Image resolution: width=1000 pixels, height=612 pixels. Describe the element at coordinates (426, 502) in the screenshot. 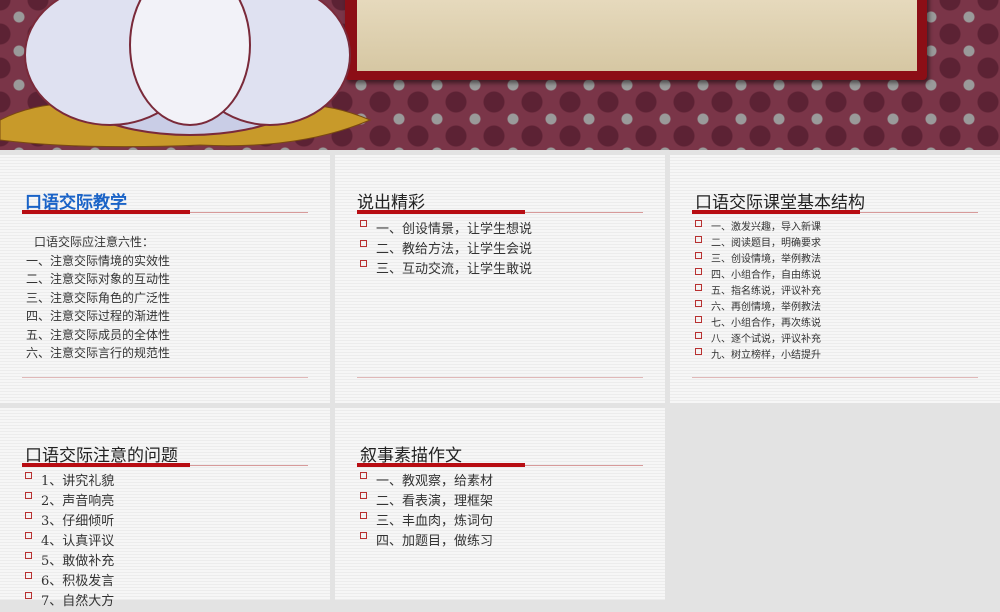

I see `list-item: 二、看表演，理框架` at that location.